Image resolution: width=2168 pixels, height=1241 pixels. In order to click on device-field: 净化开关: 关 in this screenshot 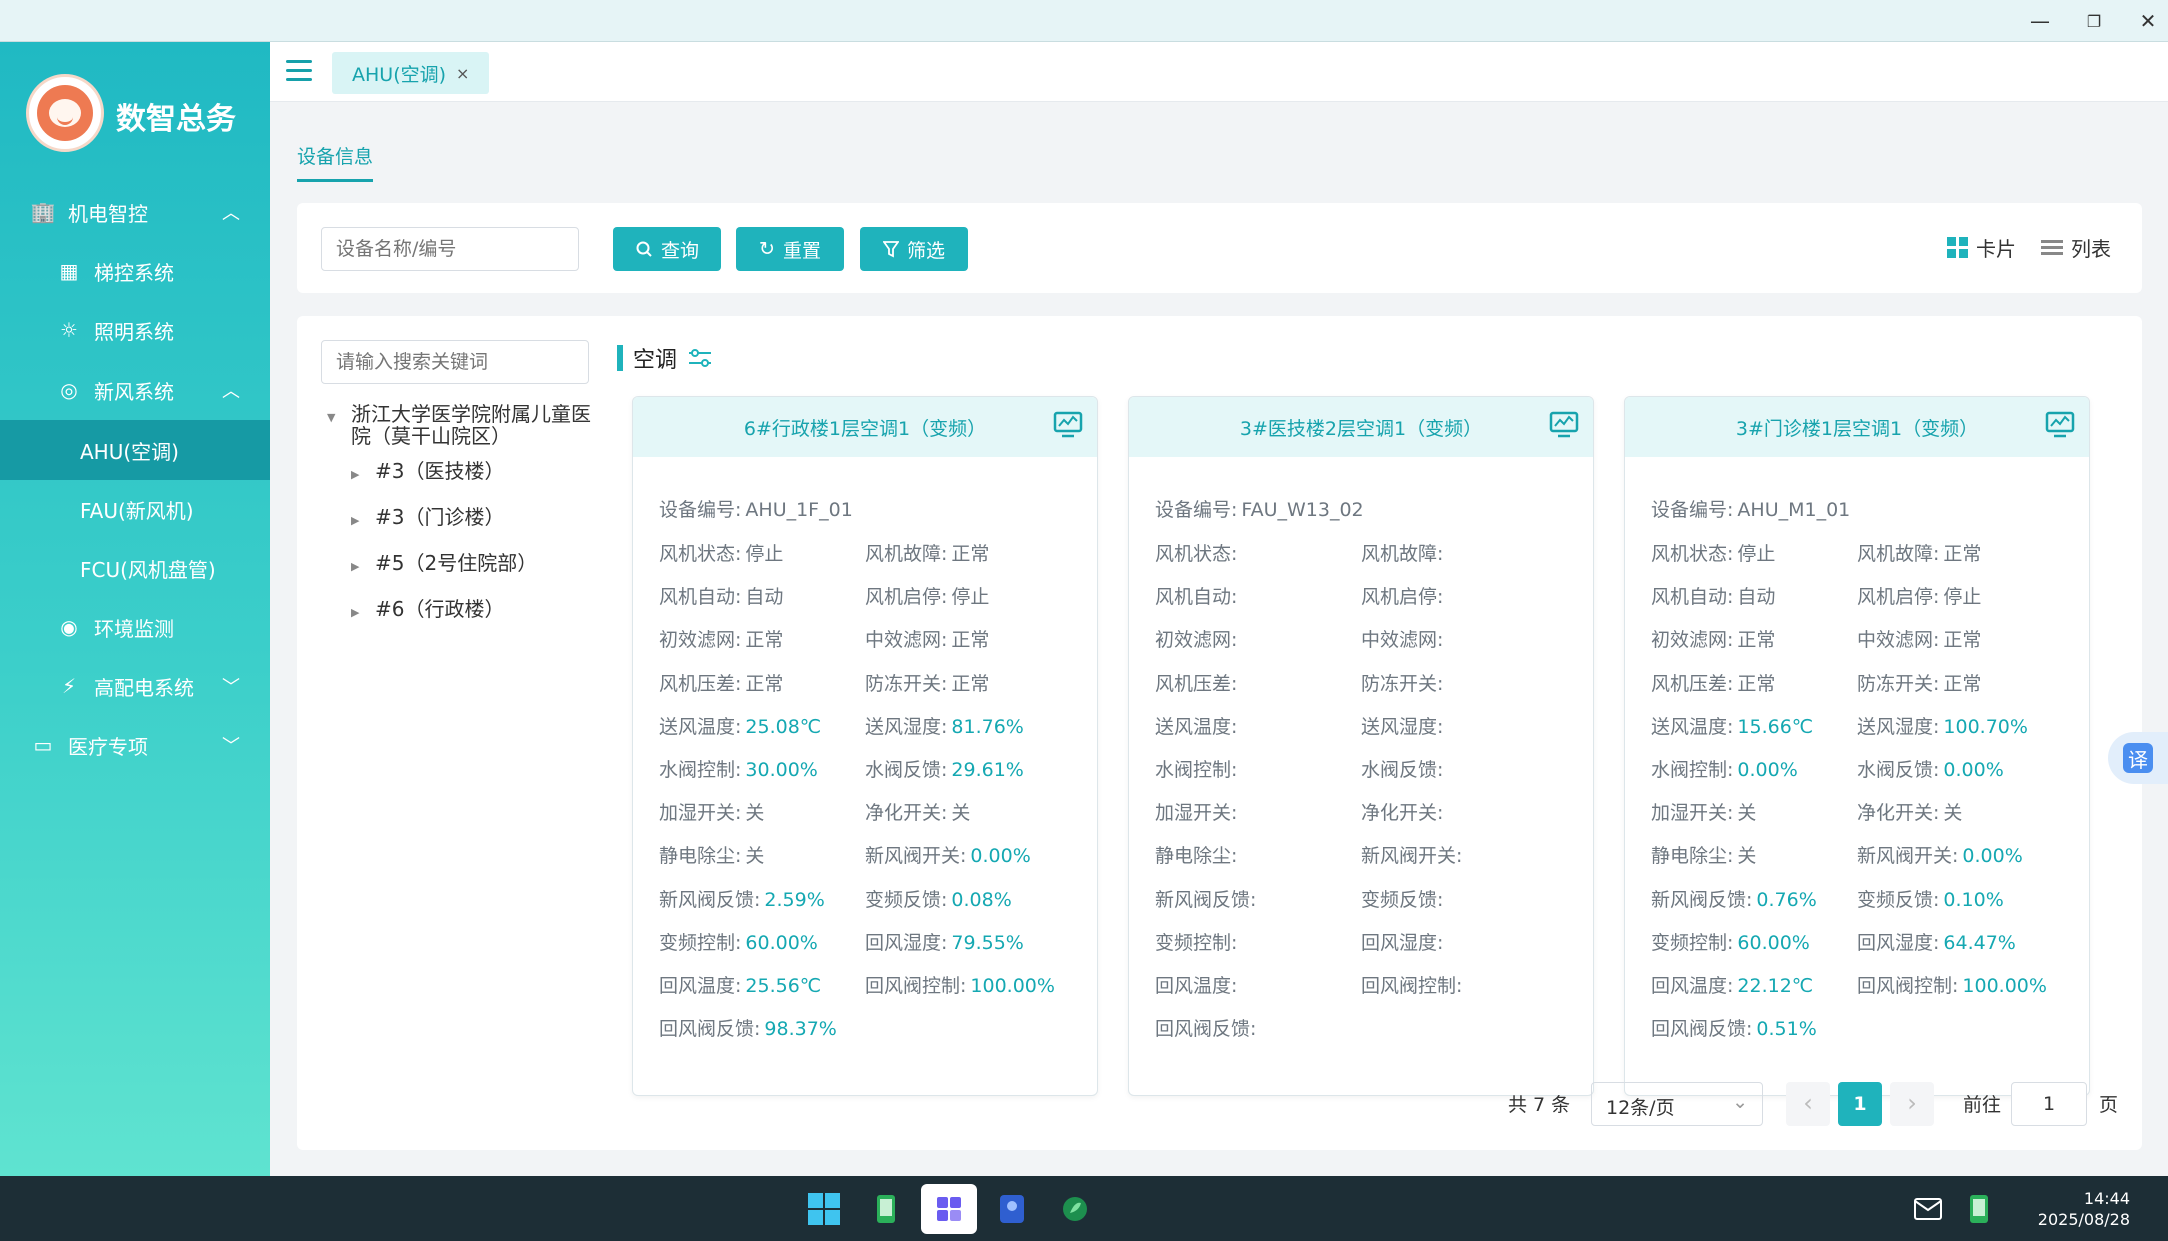, I will do `click(917, 811)`.